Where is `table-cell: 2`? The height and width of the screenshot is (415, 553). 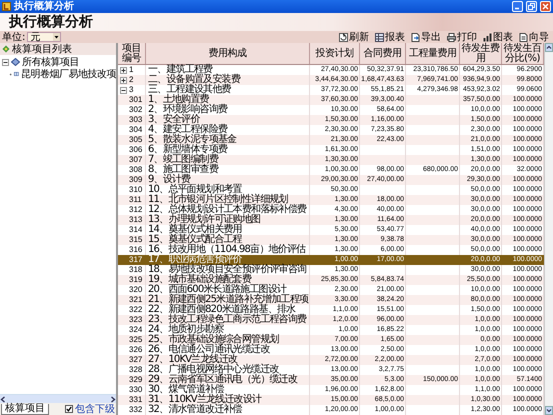
table-cell: 2 is located at coordinates (131, 80).